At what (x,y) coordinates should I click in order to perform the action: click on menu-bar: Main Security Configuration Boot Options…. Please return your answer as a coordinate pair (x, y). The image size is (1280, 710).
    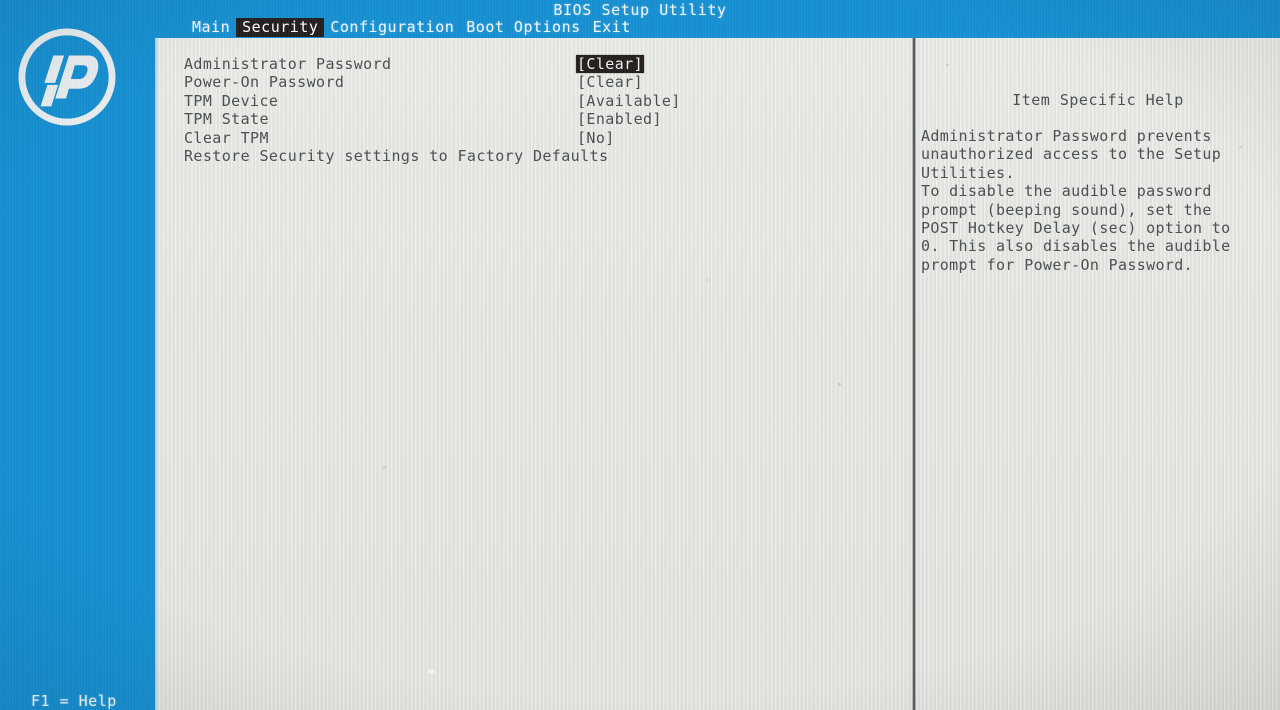
    Looking at the image, I should click on (411, 27).